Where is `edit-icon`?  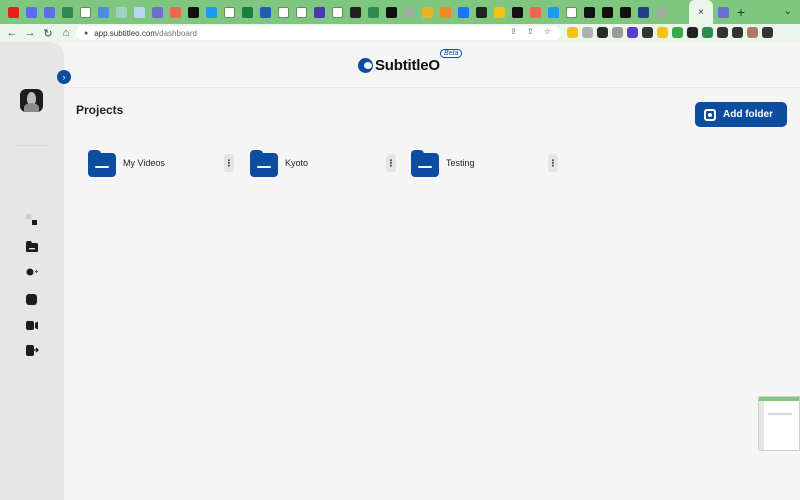
edit-icon is located at coordinates (157, 12).